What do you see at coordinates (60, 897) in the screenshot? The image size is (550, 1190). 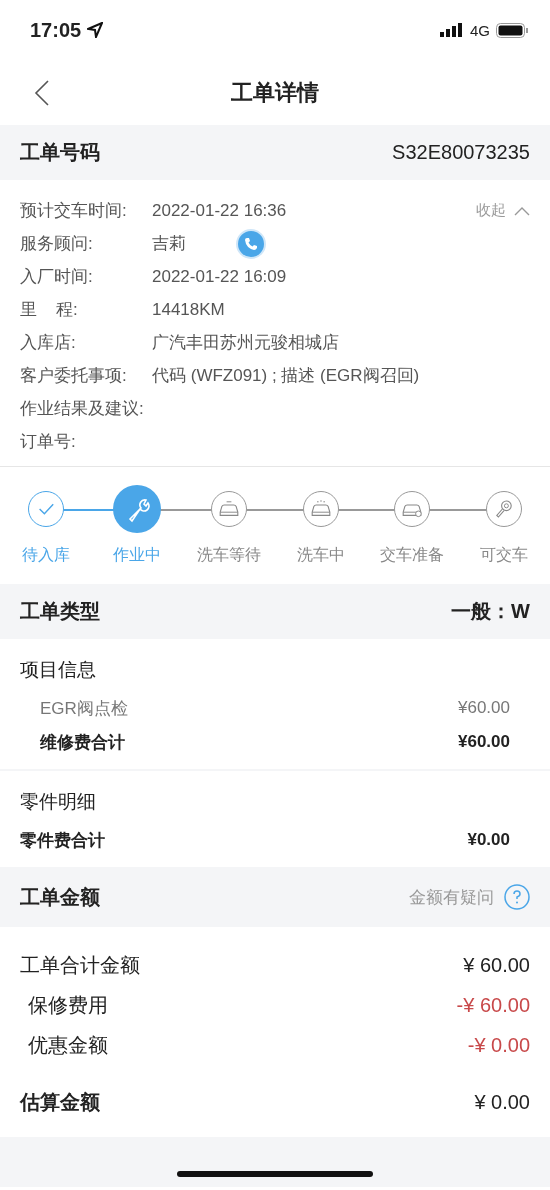 I see `section-label: 工单金额` at bounding box center [60, 897].